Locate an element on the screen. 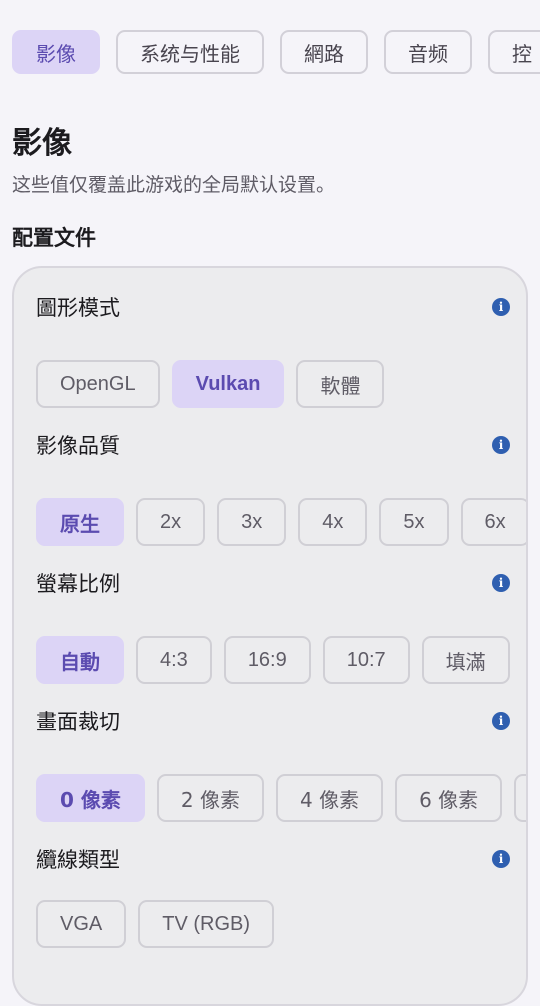 Image resolution: width=540 pixels, height=1006 pixels. option-16-9: 16:9 is located at coordinates (267, 660).